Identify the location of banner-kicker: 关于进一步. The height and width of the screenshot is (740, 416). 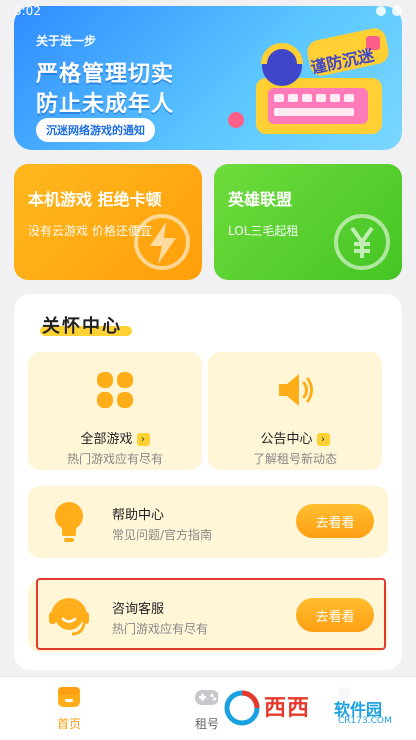
(66, 41).